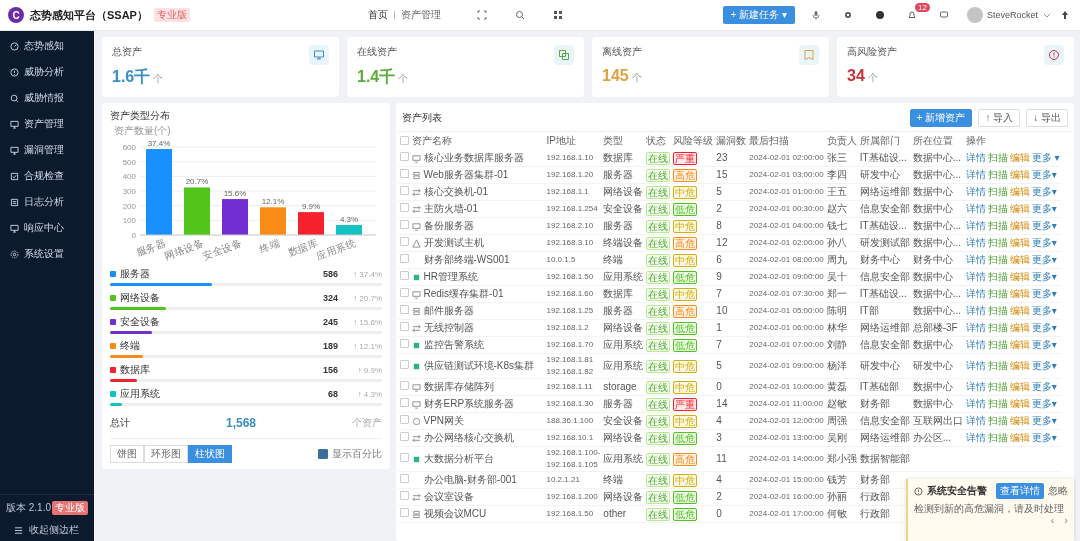 The image size is (1080, 541). Describe the element at coordinates (448, 328) in the screenshot. I see `asset-name: 无线控制器` at that location.